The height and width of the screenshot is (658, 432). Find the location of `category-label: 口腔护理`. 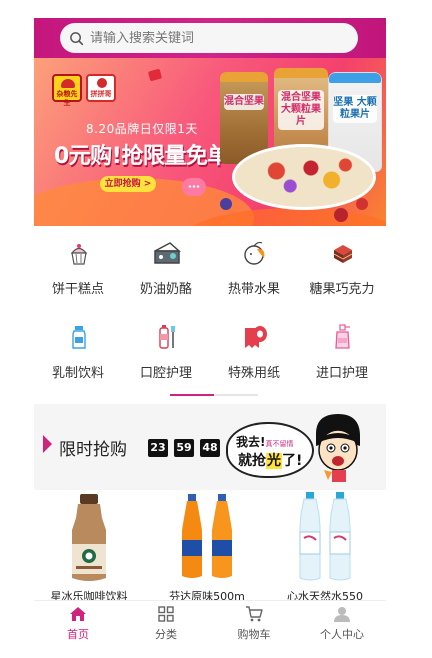

category-label: 口腔护理 is located at coordinates (165, 373).